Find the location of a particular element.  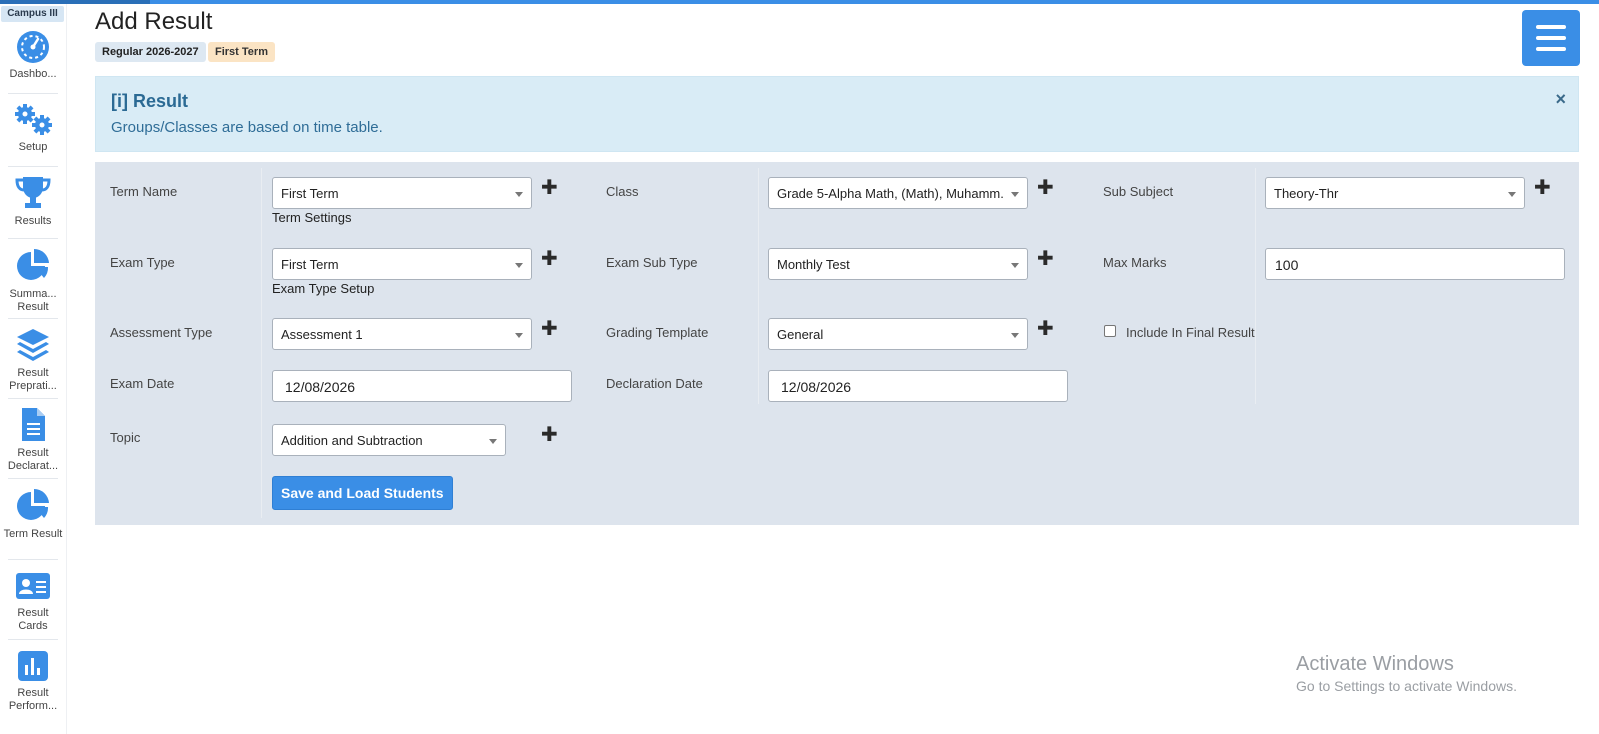

menu-toggle-button is located at coordinates (1551, 38).